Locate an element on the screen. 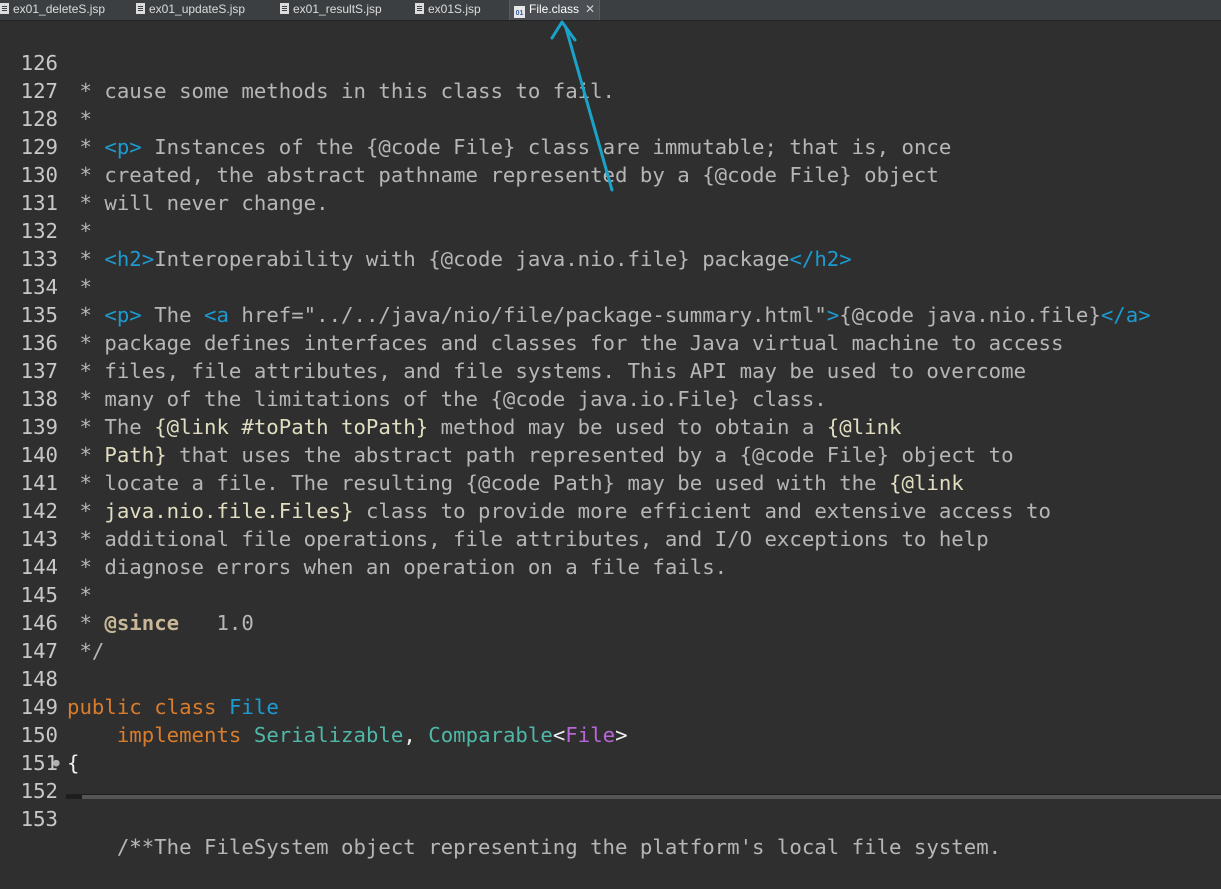 This screenshot has width=1221, height=889. code-line: 148 public class File is located at coordinates (139, 678).